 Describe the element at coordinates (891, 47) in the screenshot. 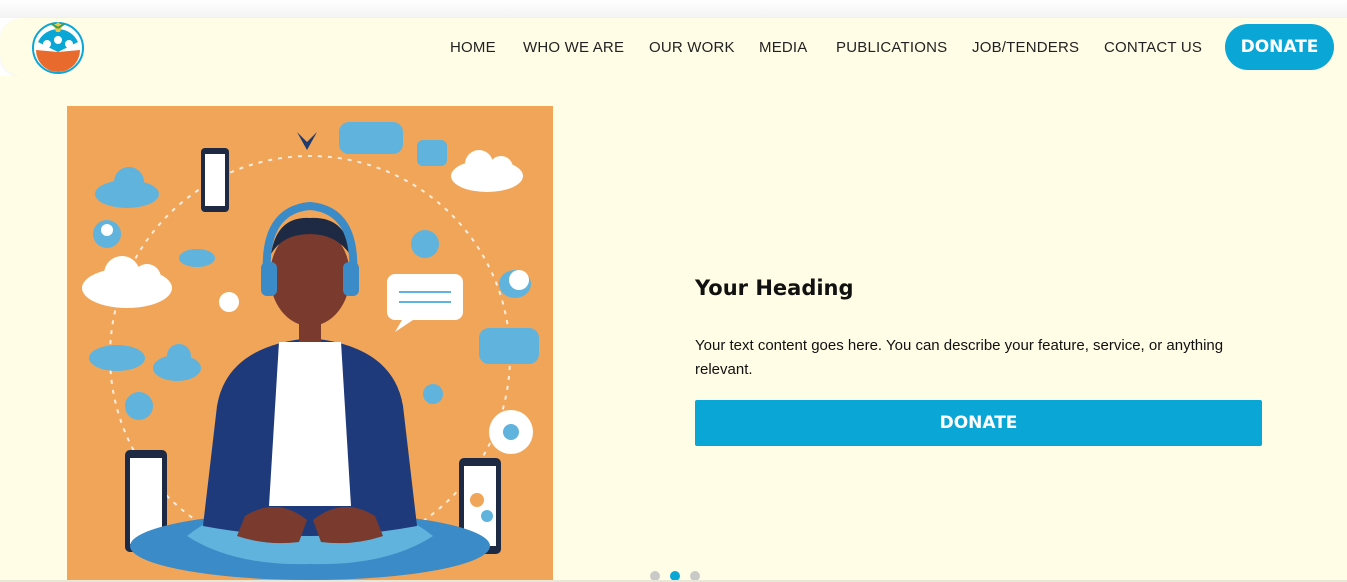

I see `nav-publications: PUBLICATIONS` at that location.